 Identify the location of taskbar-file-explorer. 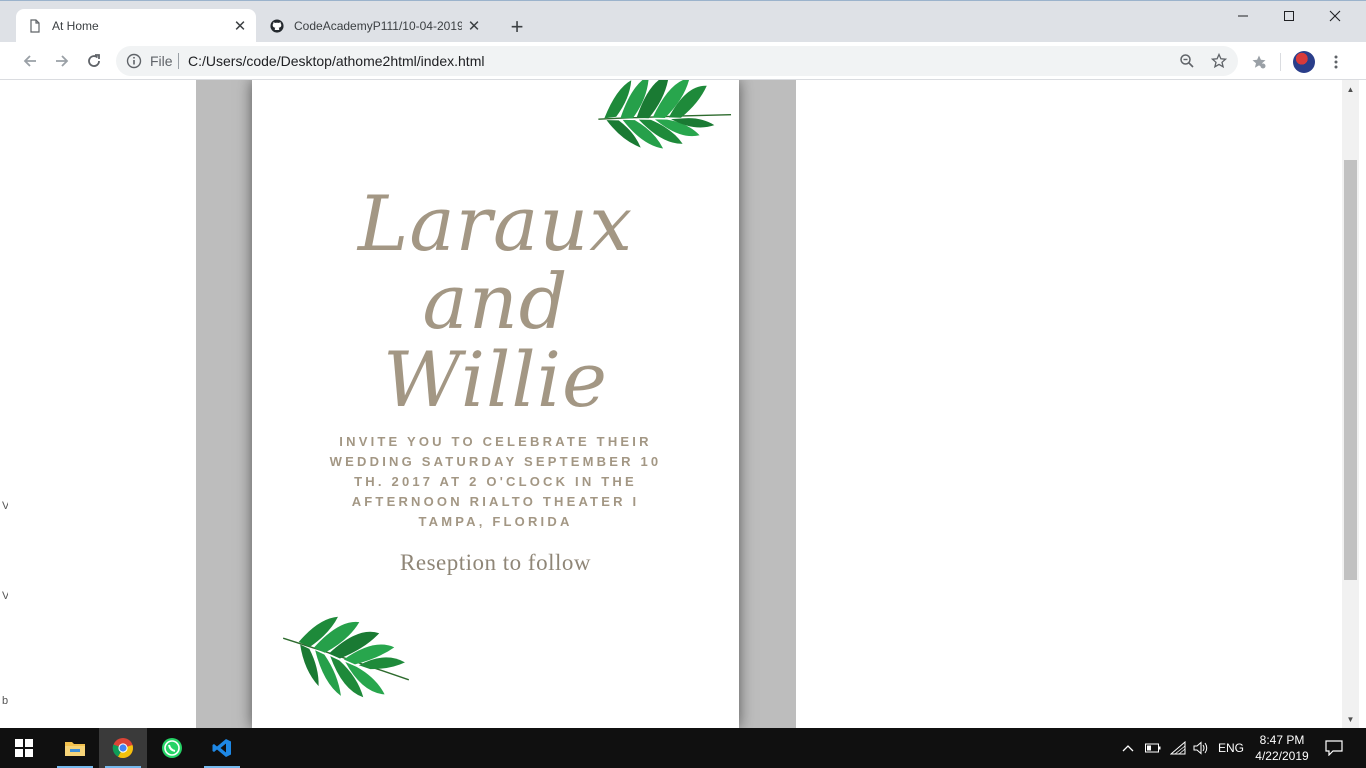
(75, 748).